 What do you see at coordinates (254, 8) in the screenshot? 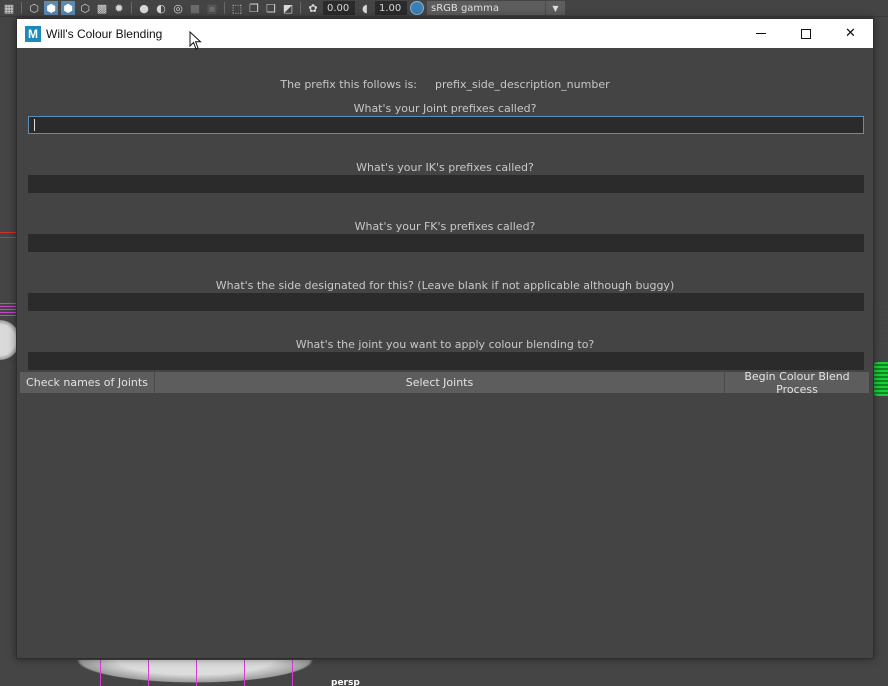
I see `xray-icon: ❐` at bounding box center [254, 8].